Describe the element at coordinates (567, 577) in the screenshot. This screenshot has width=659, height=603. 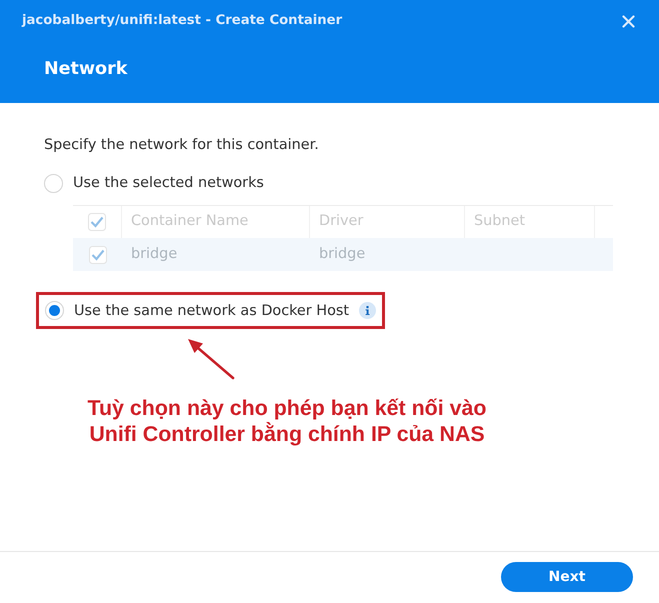
I see `next-button: Next` at that location.